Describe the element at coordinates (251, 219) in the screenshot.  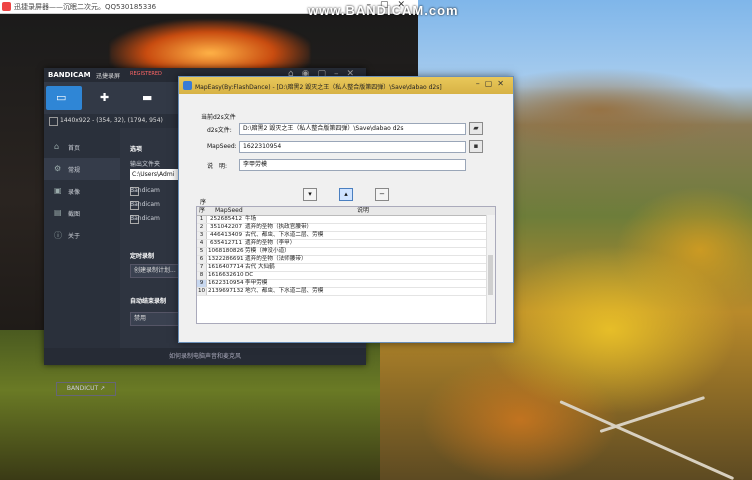
I see `row-description: 牛场` at that location.